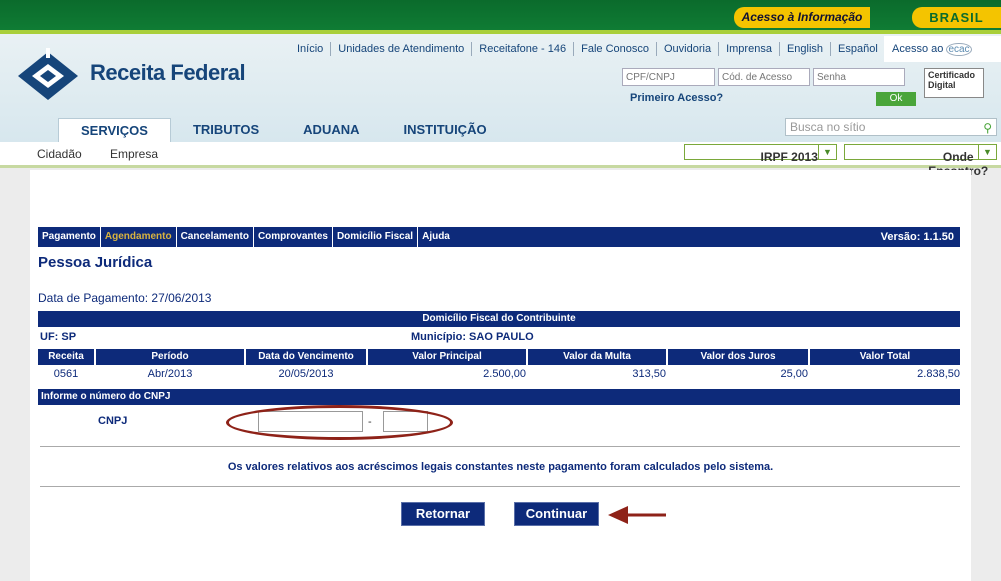  What do you see at coordinates (857, 49) in the screenshot?
I see `link-espanol: Español` at bounding box center [857, 49].